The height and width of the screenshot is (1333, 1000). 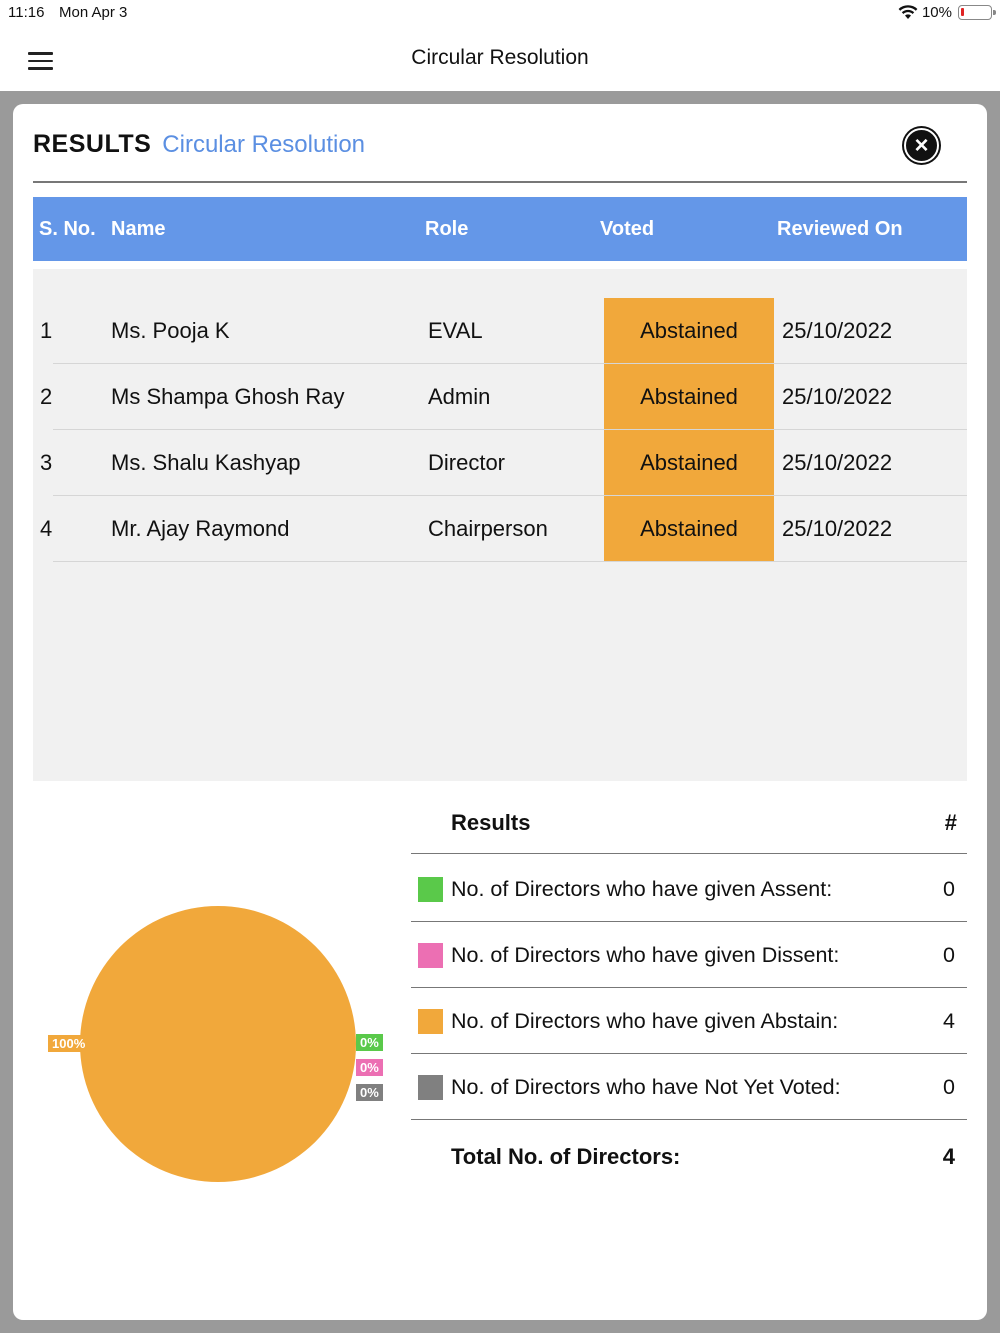 I want to click on modal-title: RESULTS Circular Resolution, so click(x=199, y=144).